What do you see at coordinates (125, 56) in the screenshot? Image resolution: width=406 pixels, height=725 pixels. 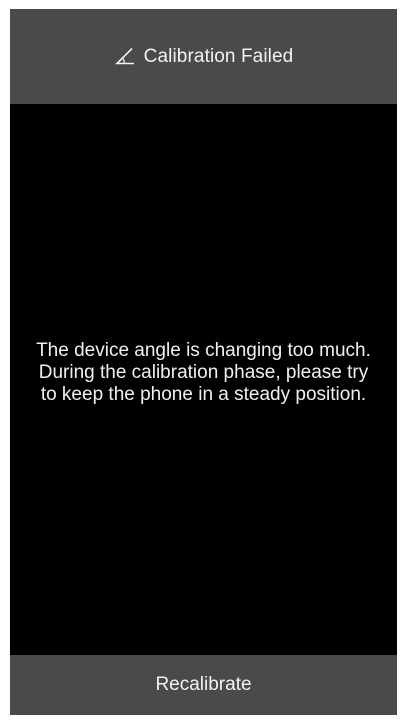 I see `angle-icon` at bounding box center [125, 56].